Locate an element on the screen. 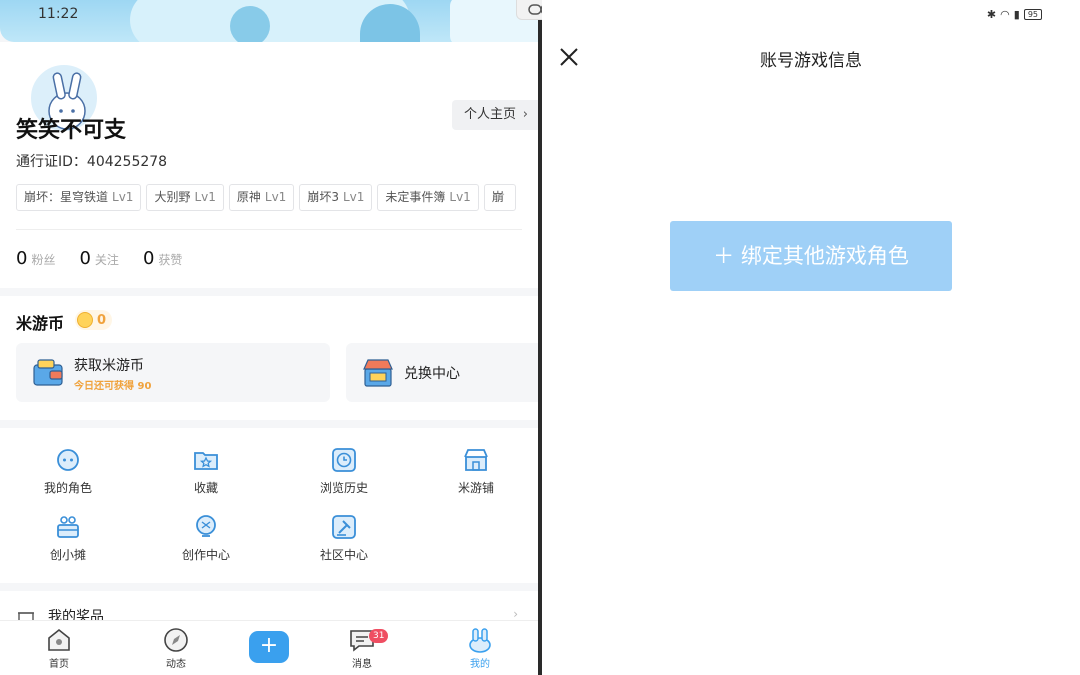 The image size is (1080, 675). game-tag: 崩坏3 Lv1 is located at coordinates (336, 197).